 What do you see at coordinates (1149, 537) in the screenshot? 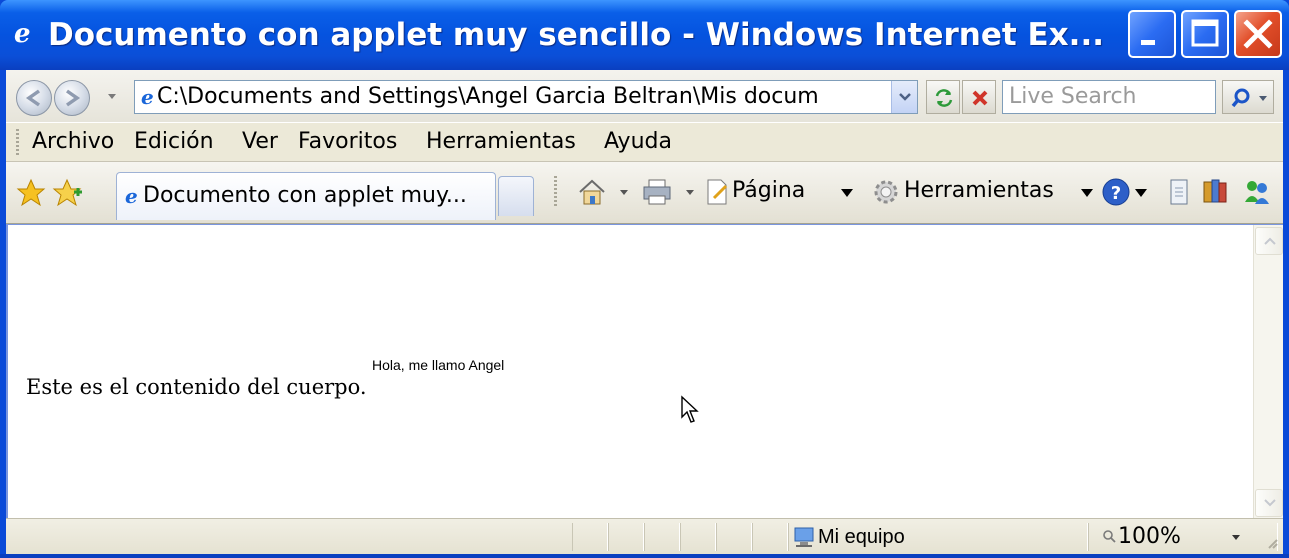
I see `zoom-level: 100%` at bounding box center [1149, 537].